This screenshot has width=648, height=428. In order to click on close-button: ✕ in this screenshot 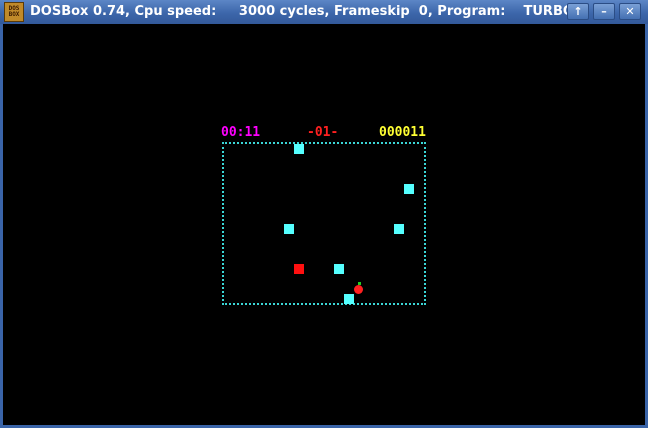, I will do `click(630, 11)`.